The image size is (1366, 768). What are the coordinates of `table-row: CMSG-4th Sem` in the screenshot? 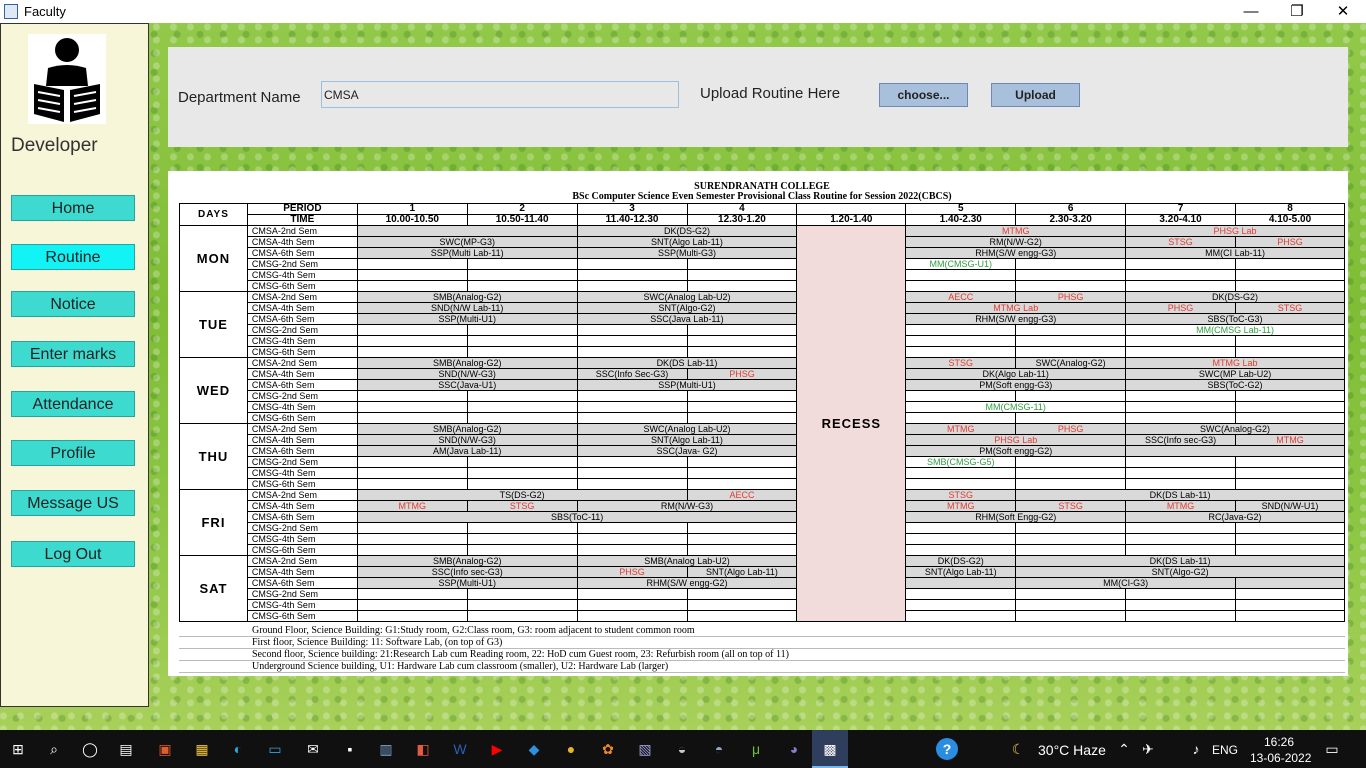 It's located at (762, 605).